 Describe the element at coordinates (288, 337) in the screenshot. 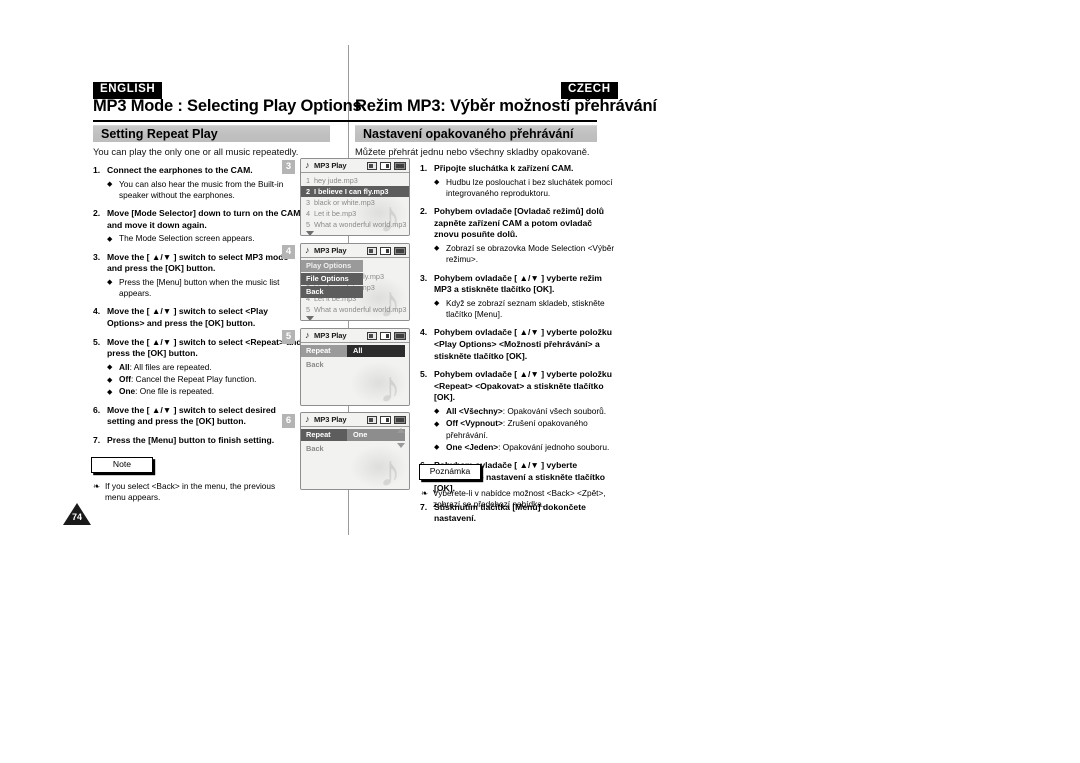

I see `step-reference-badge: 5` at that location.